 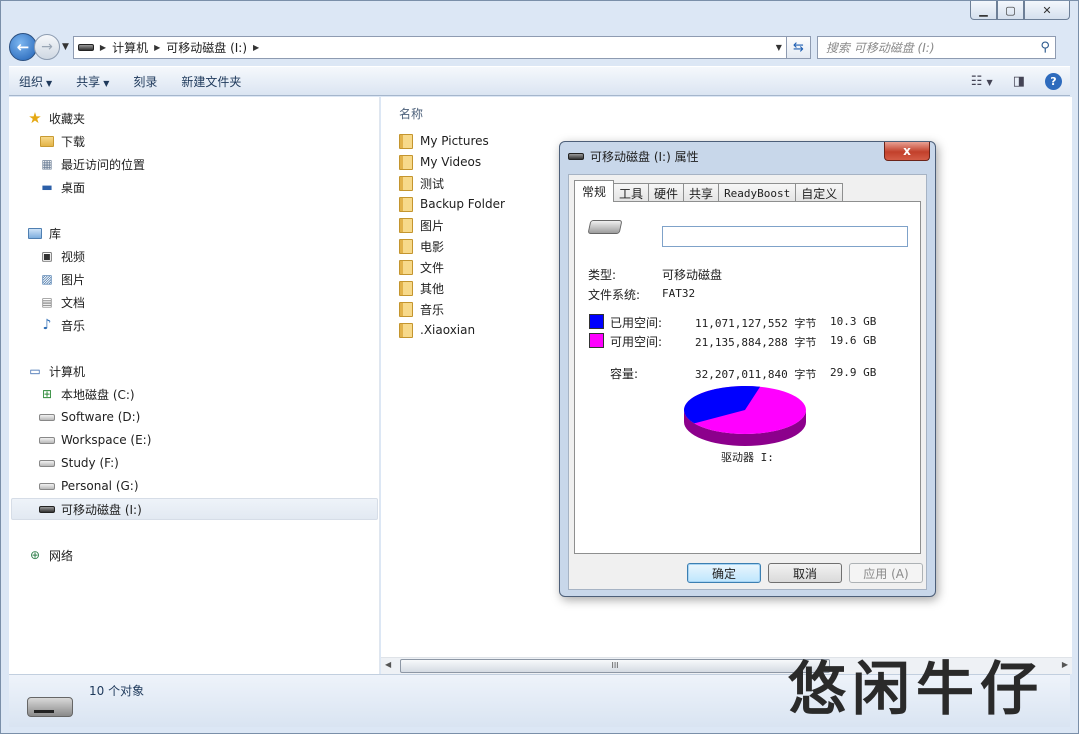 I want to click on sidebar-item-downloads: 下载, so click(x=62, y=141).